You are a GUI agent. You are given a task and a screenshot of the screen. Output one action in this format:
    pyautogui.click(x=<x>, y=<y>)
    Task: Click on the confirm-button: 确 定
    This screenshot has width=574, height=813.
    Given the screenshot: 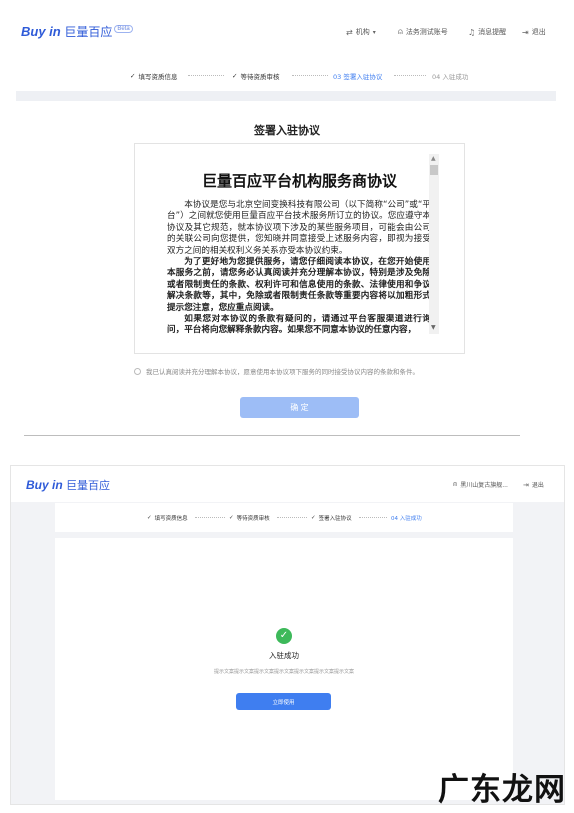 What is the action you would take?
    pyautogui.click(x=299, y=407)
    